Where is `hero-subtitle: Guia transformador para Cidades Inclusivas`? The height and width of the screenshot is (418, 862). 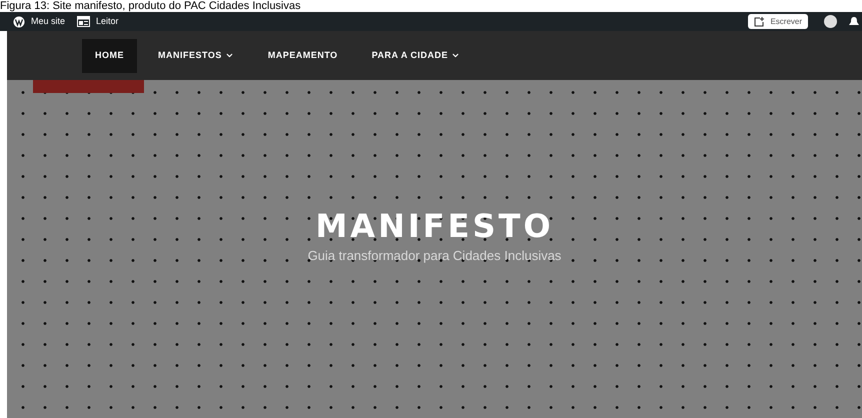
hero-subtitle: Guia transformador para Cidades Inclusivas is located at coordinates (435, 256).